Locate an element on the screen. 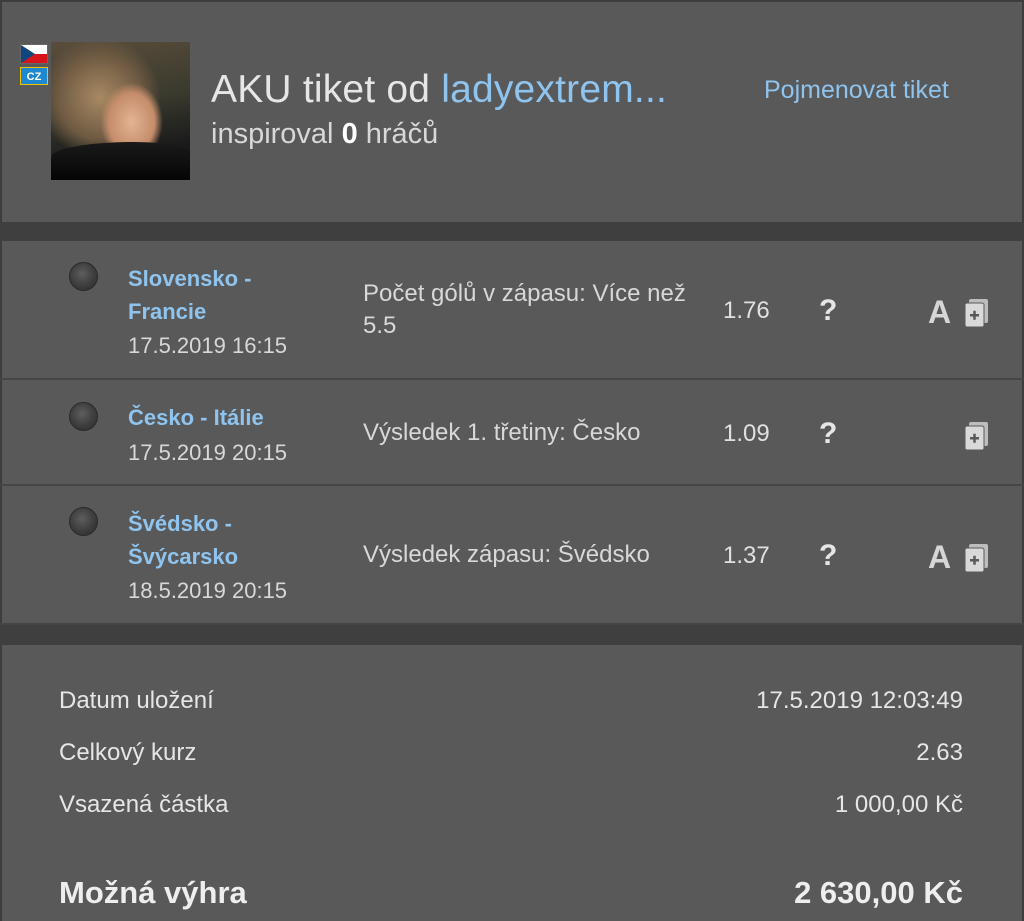 The image size is (1024, 921). bet-odds: 1.09 is located at coordinates (746, 433).